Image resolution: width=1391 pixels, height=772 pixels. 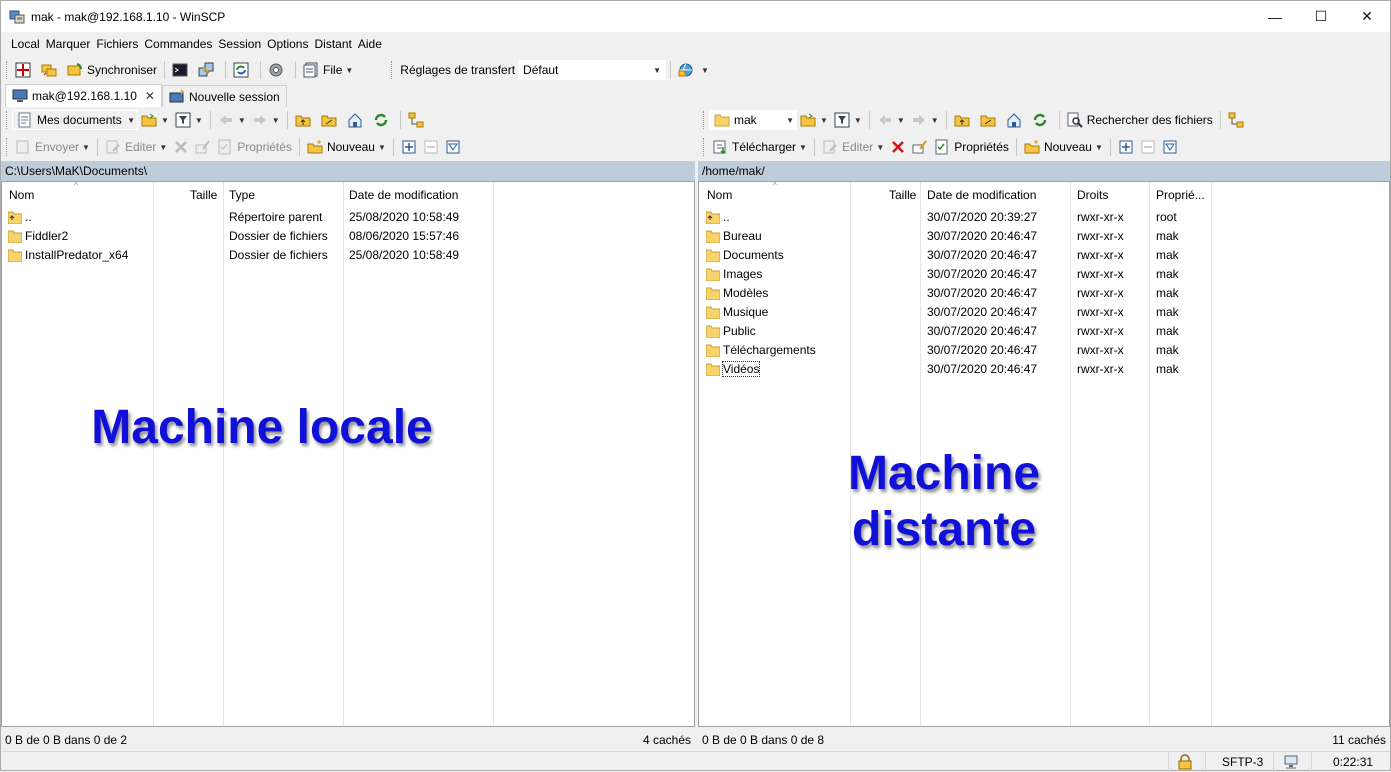 What do you see at coordinates (1367, 16) in the screenshot?
I see `close-window-button: ✕` at bounding box center [1367, 16].